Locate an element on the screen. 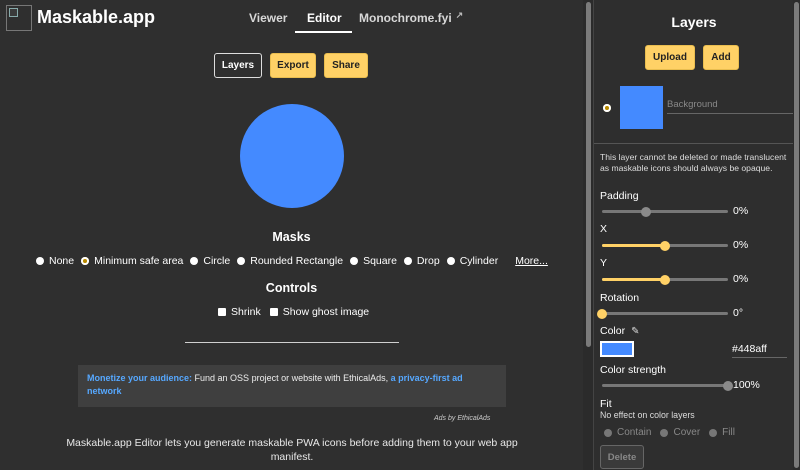 The width and height of the screenshot is (800, 470). color-hex-input: #448aff is located at coordinates (759, 350).